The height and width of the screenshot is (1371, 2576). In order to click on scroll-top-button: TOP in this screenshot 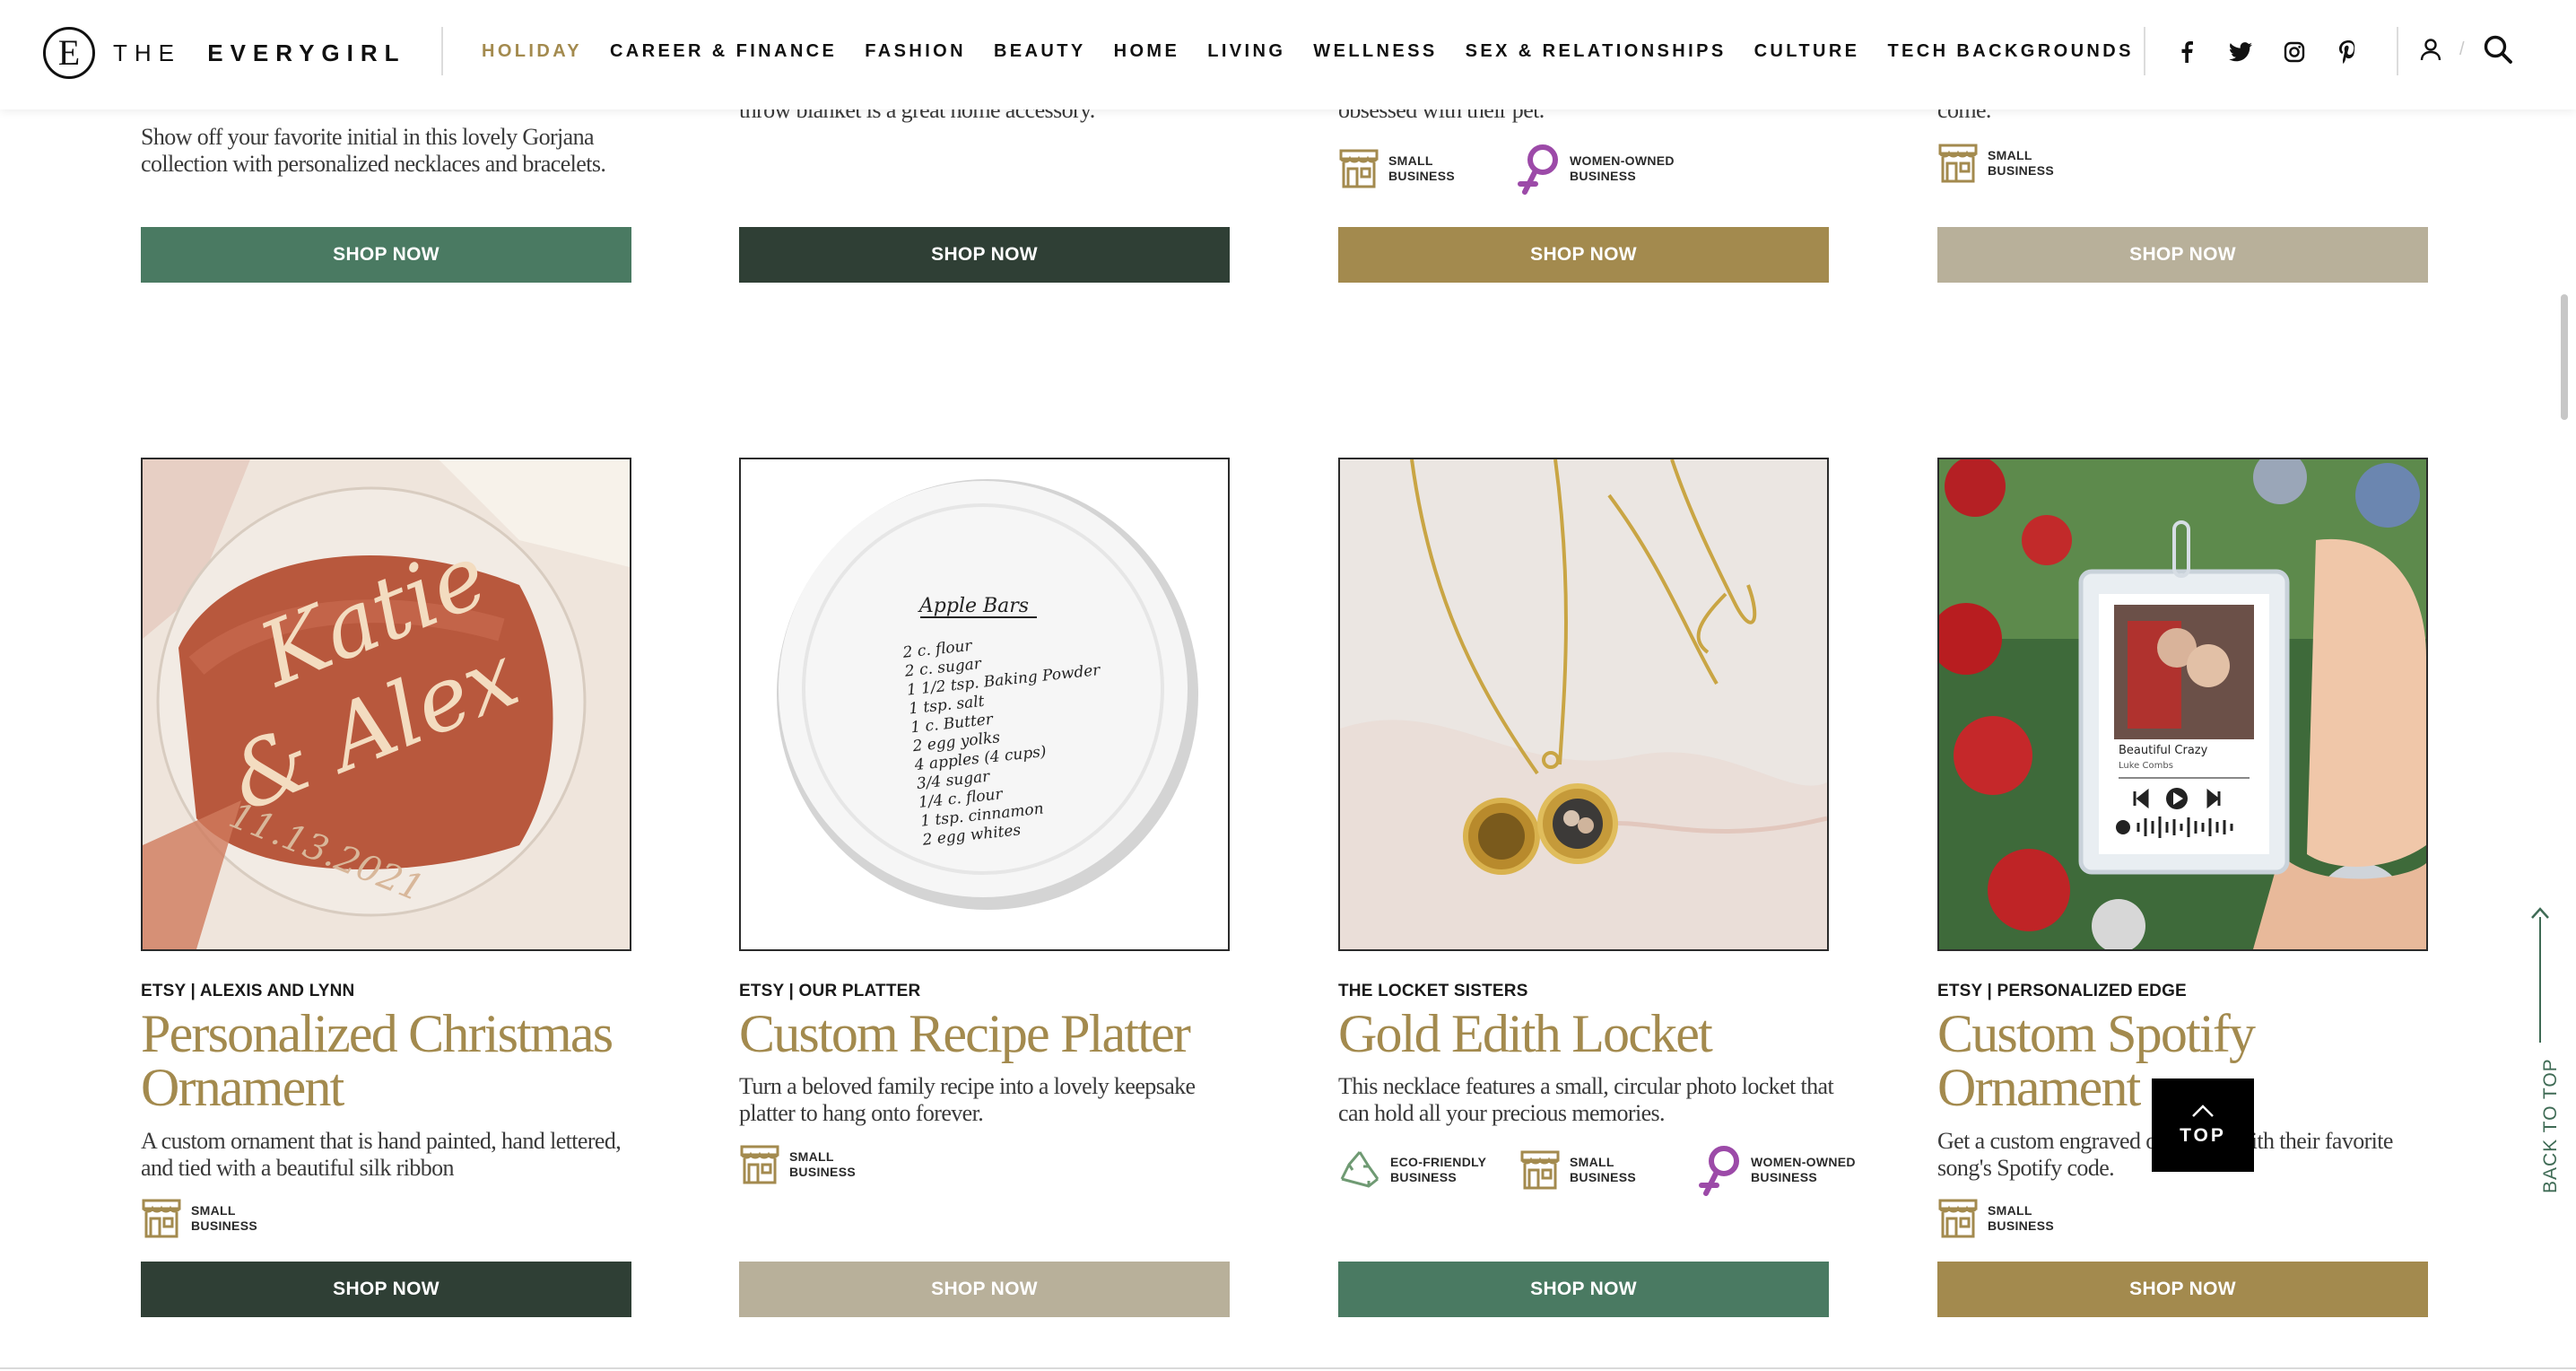, I will do `click(2203, 1125)`.